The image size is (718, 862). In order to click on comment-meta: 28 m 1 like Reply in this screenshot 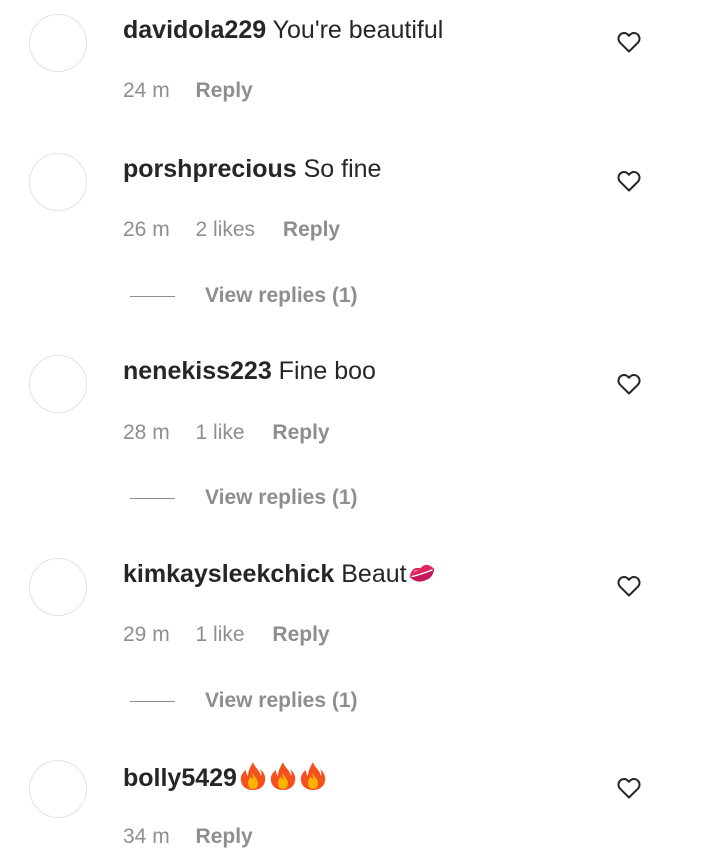, I will do `click(226, 433)`.